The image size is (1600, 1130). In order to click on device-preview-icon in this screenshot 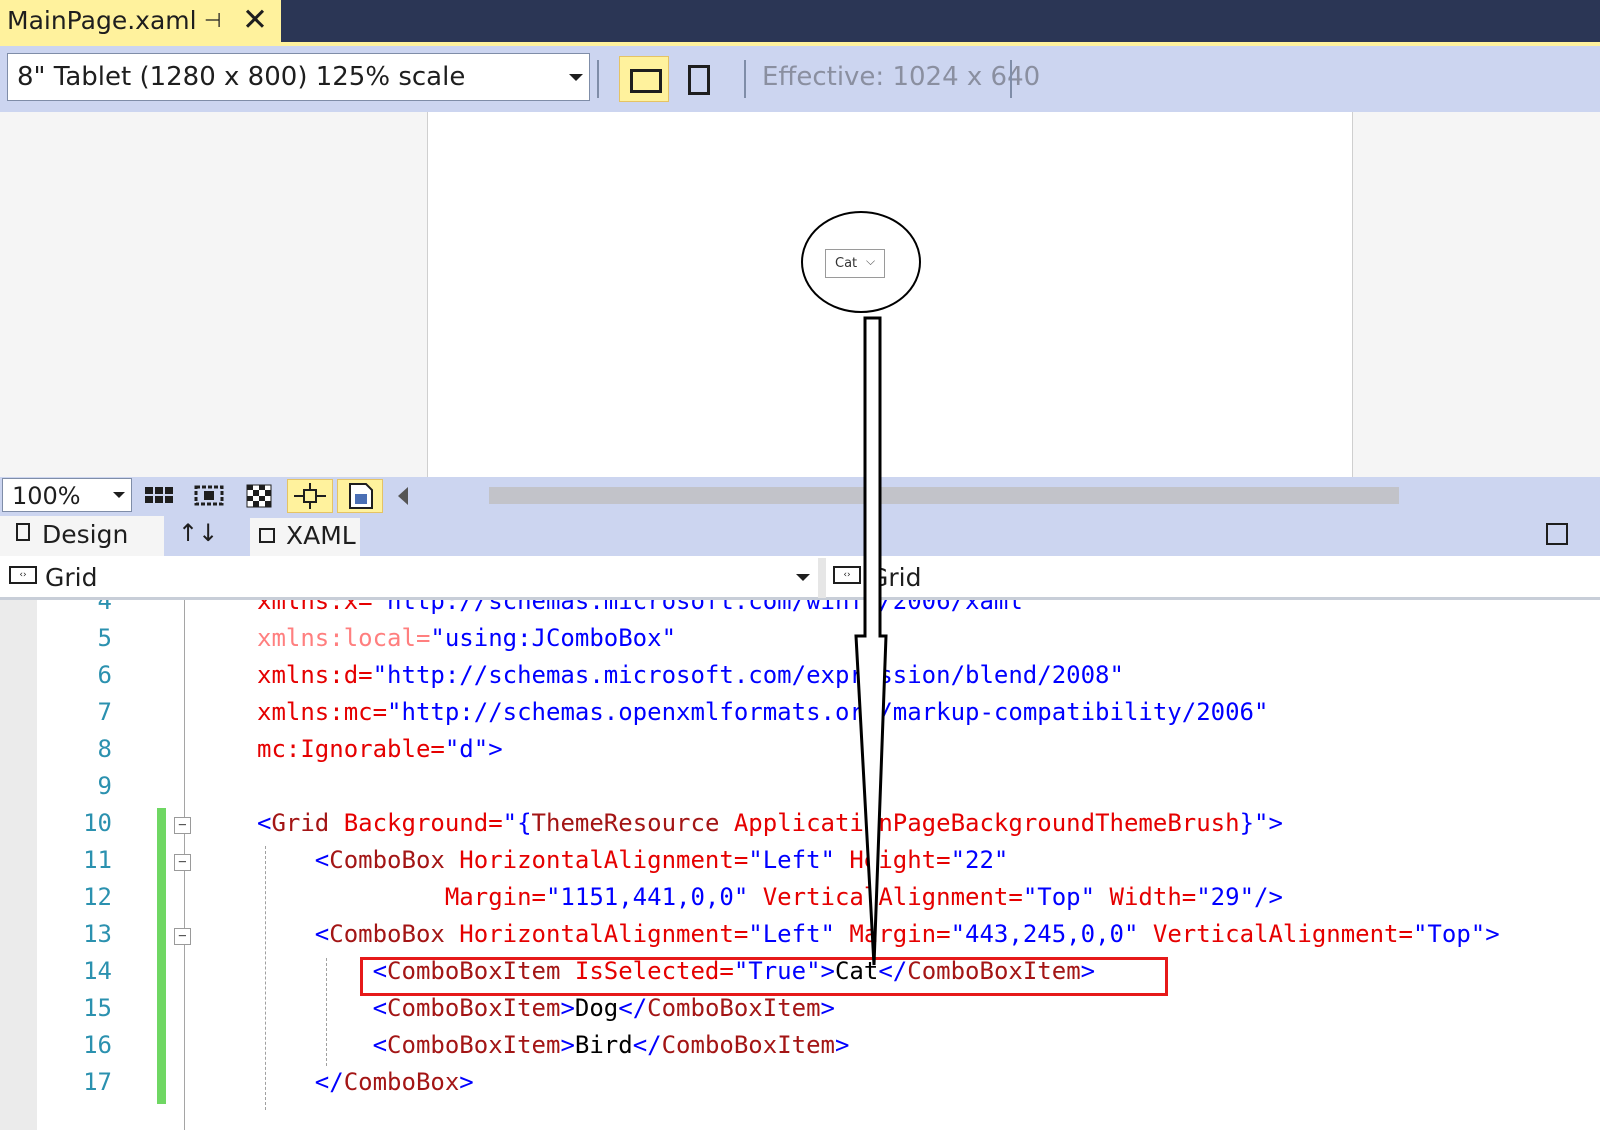, I will do `click(360, 496)`.